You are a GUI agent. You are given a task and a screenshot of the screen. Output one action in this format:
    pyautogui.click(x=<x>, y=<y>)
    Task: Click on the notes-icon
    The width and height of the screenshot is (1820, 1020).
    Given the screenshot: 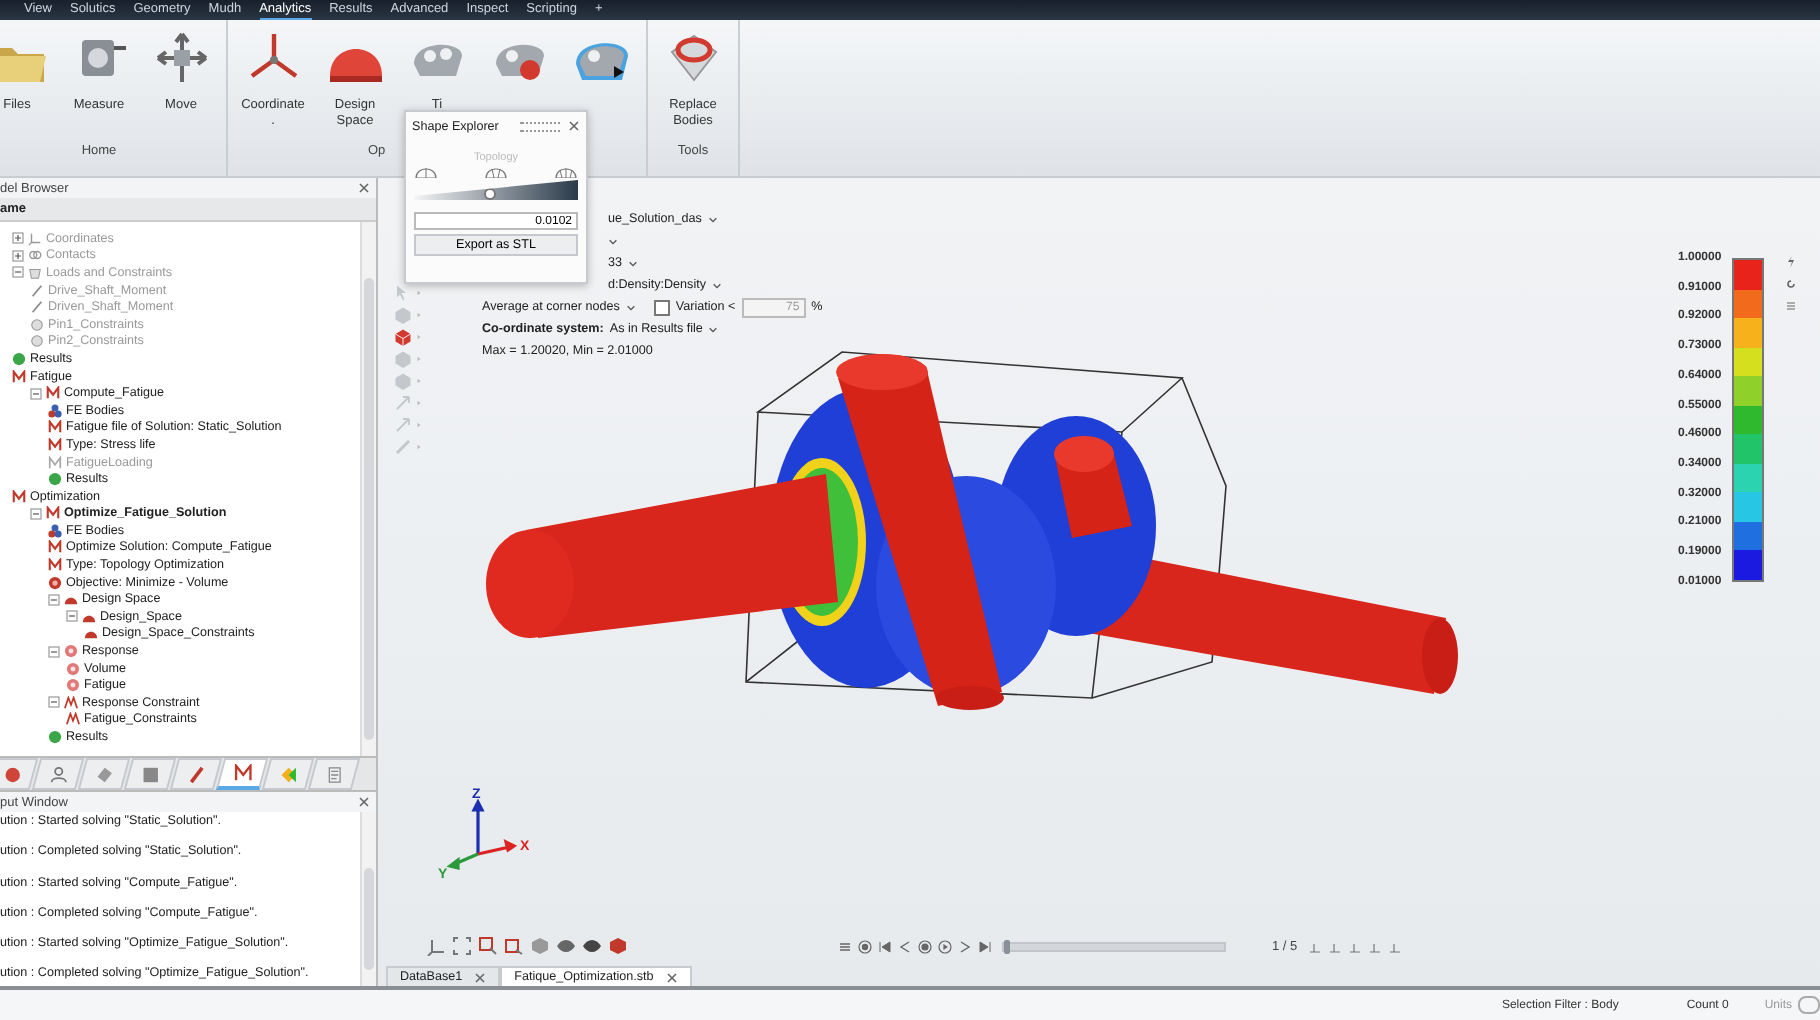 What is the action you would take?
    pyautogui.click(x=334, y=774)
    